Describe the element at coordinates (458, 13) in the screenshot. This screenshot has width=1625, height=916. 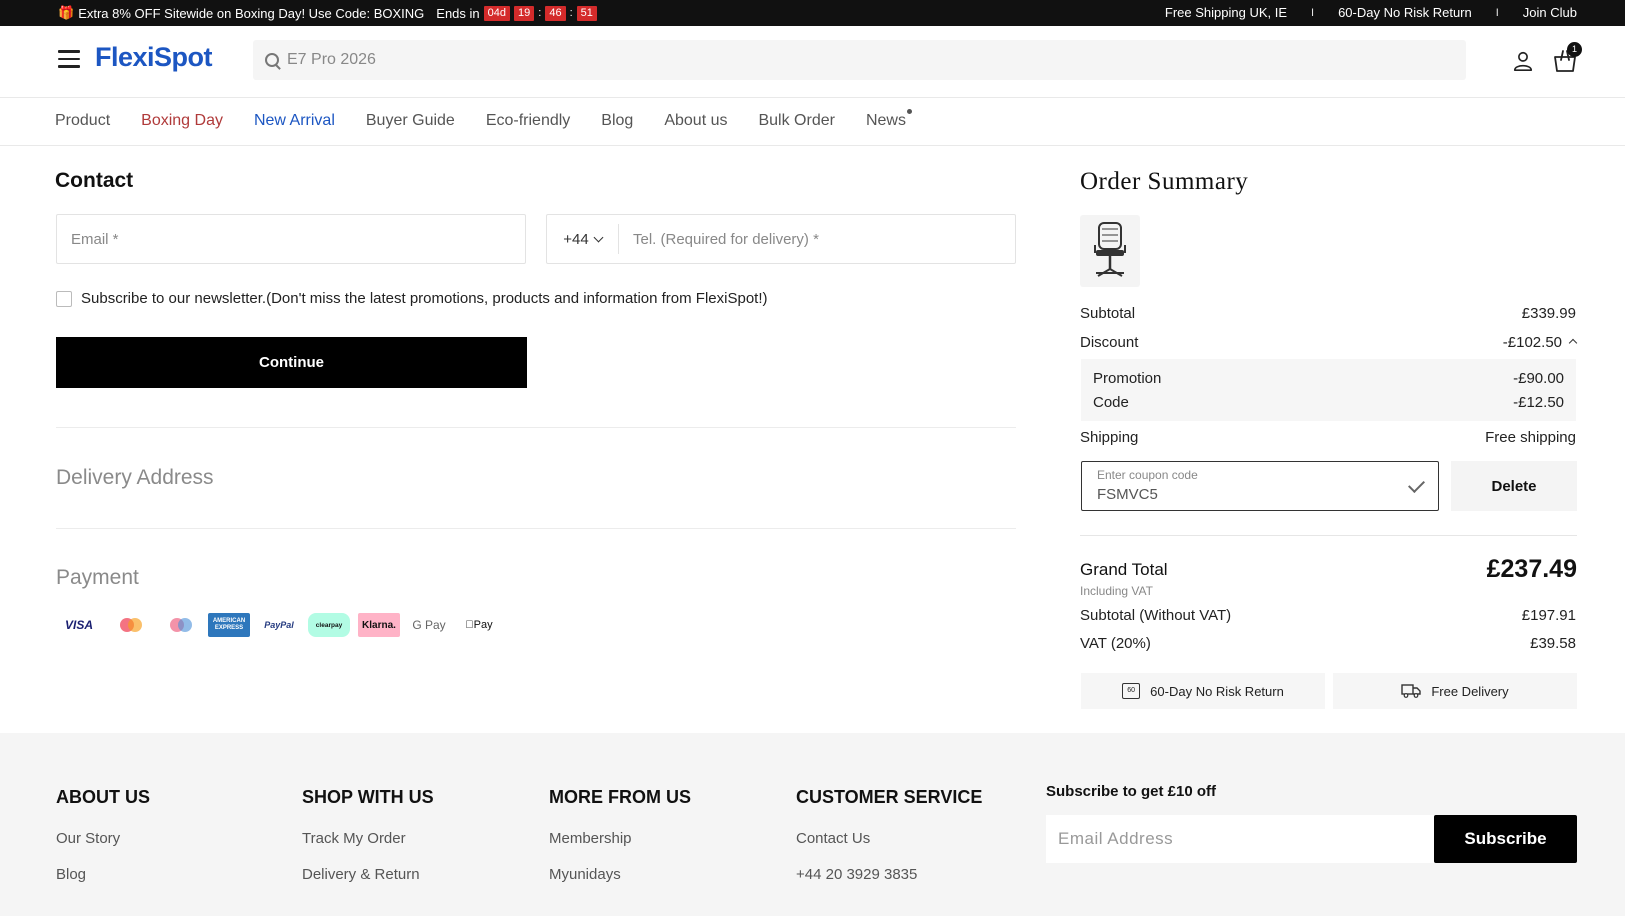
I see `ends-label: Ends in` at that location.